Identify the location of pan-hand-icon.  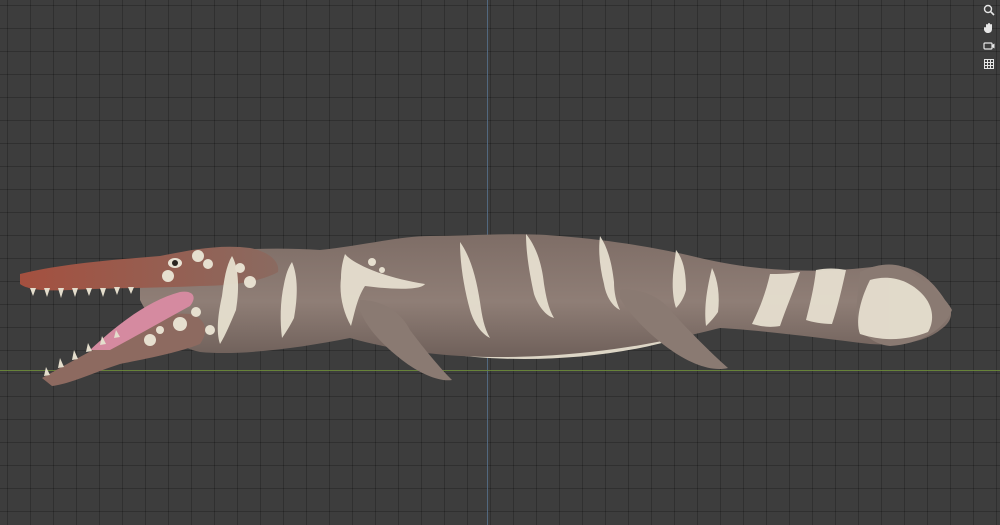
(989, 28).